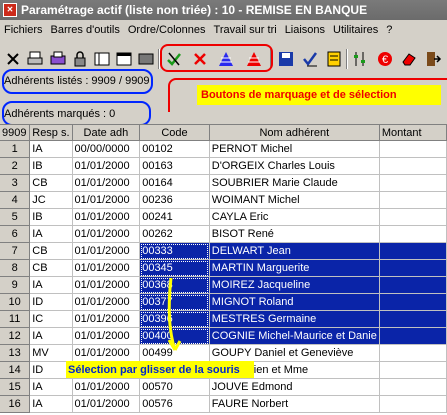  I want to click on validate-icon, so click(310, 59).